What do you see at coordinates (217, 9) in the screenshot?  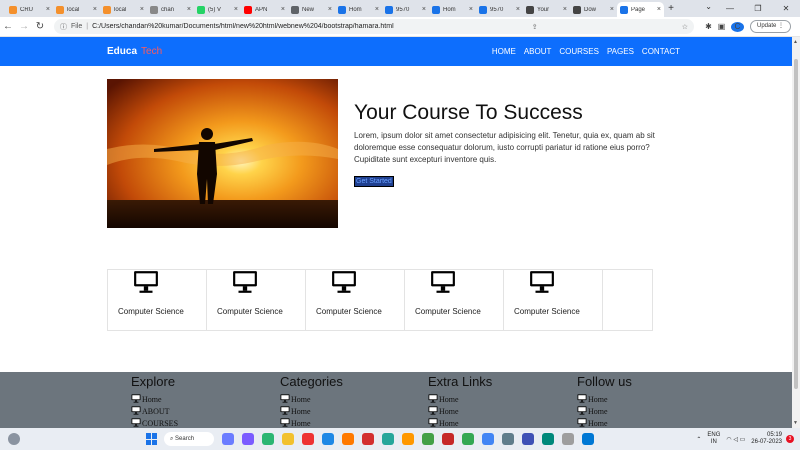 I see `browser-tab: (5) V ×` at bounding box center [217, 9].